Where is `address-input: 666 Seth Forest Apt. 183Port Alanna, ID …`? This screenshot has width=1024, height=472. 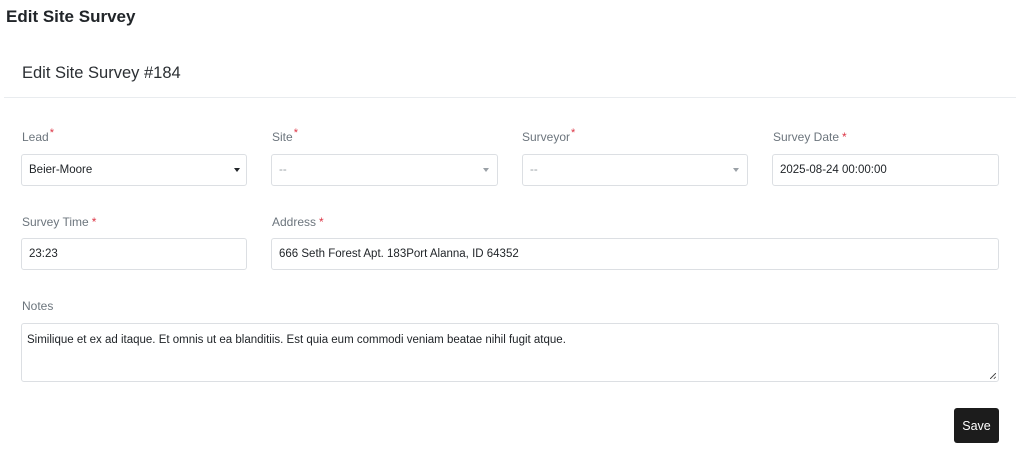
address-input: 666 Seth Forest Apt. 183Port Alanna, ID … is located at coordinates (635, 254).